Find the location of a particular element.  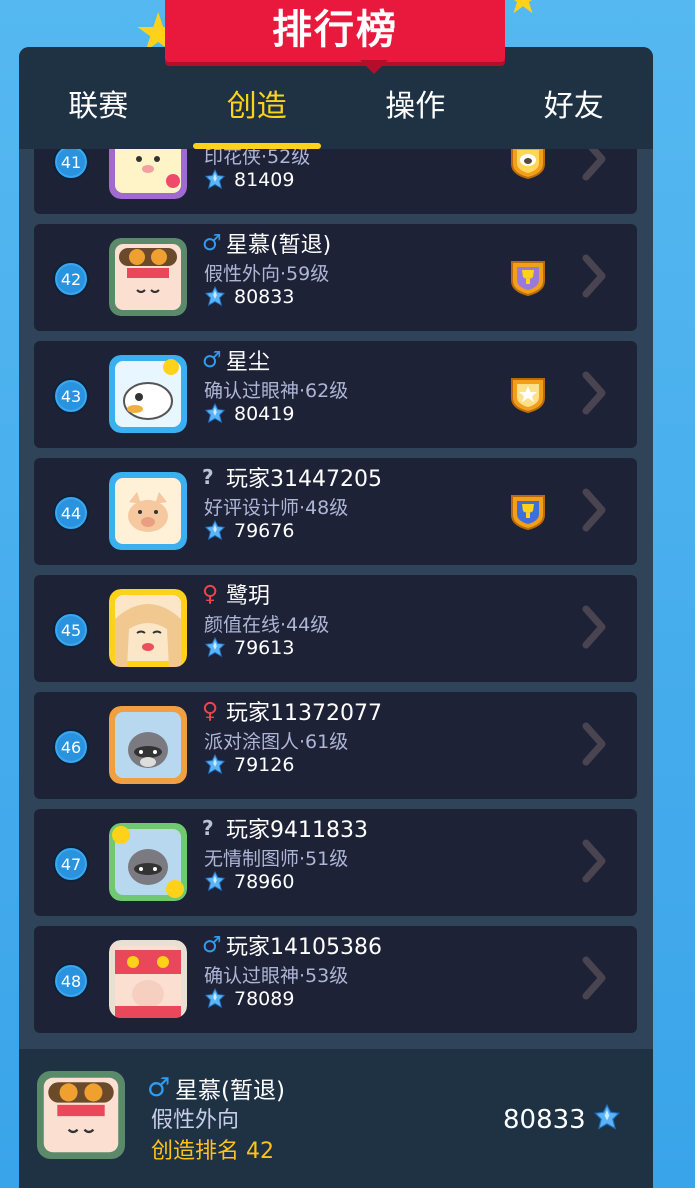

pig-avatar-icon is located at coordinates (148, 511).